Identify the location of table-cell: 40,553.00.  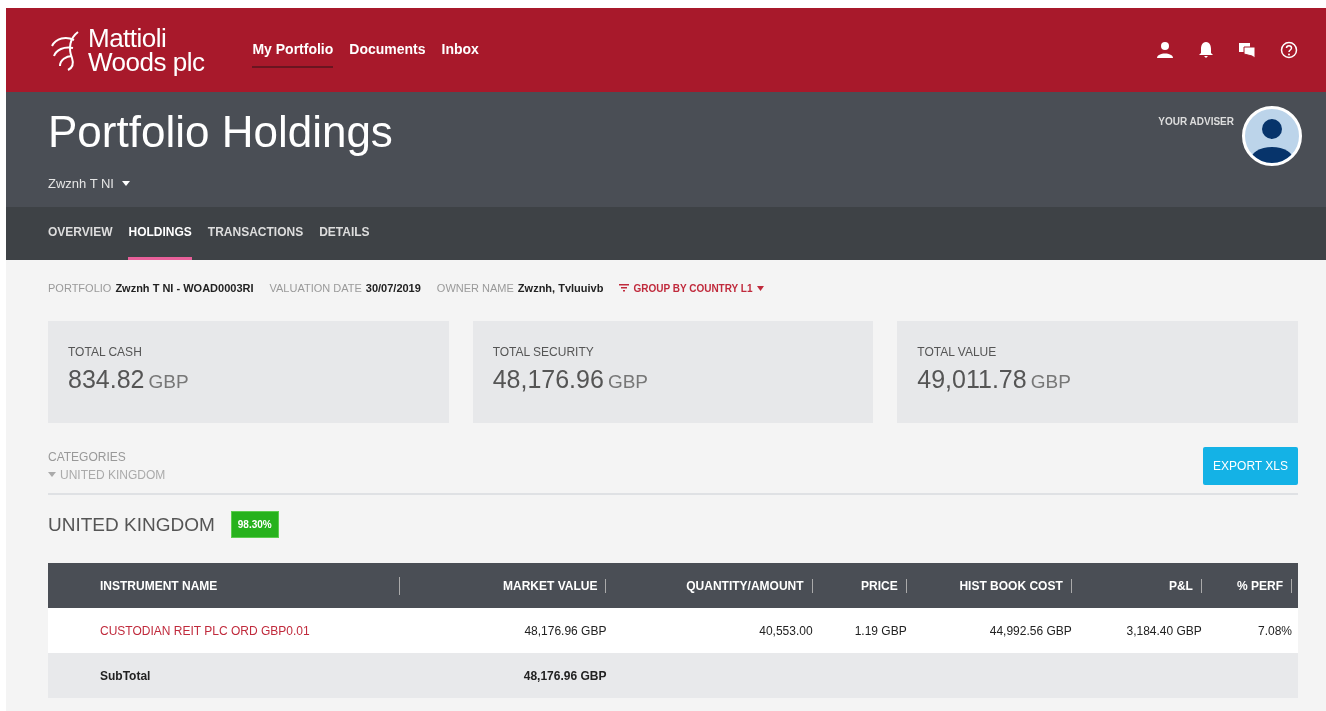
(786, 630).